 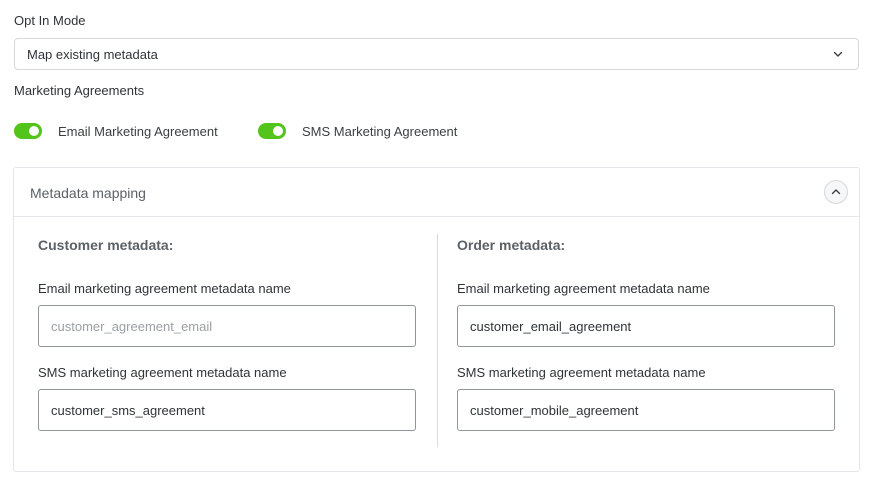 What do you see at coordinates (227, 410) in the screenshot?
I see `customer-sms-input` at bounding box center [227, 410].